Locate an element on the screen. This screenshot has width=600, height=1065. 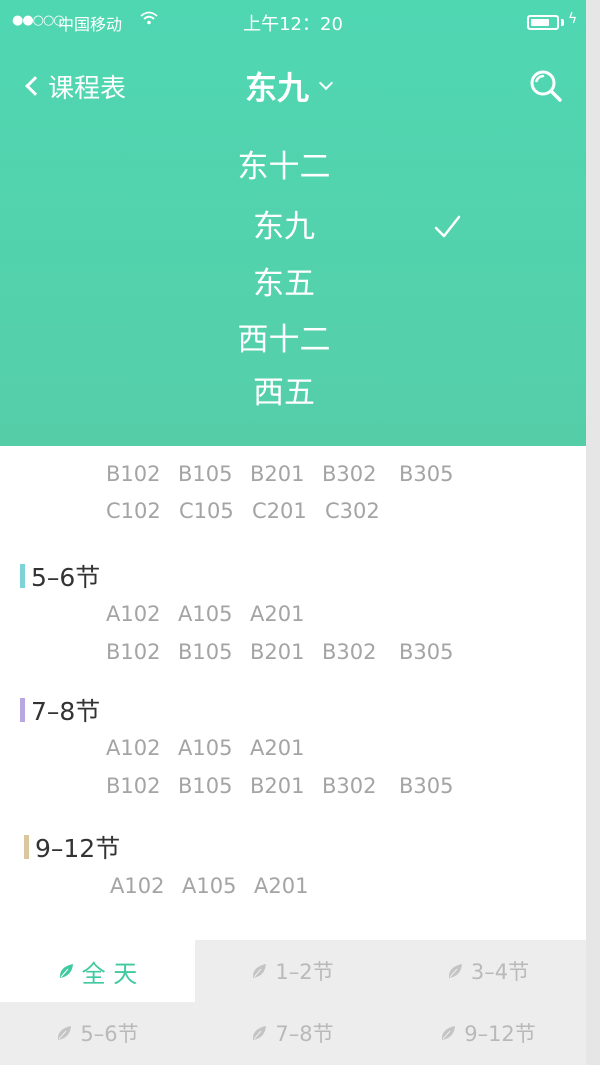
section-header-9-12: 9–12节 is located at coordinates (72, 847).